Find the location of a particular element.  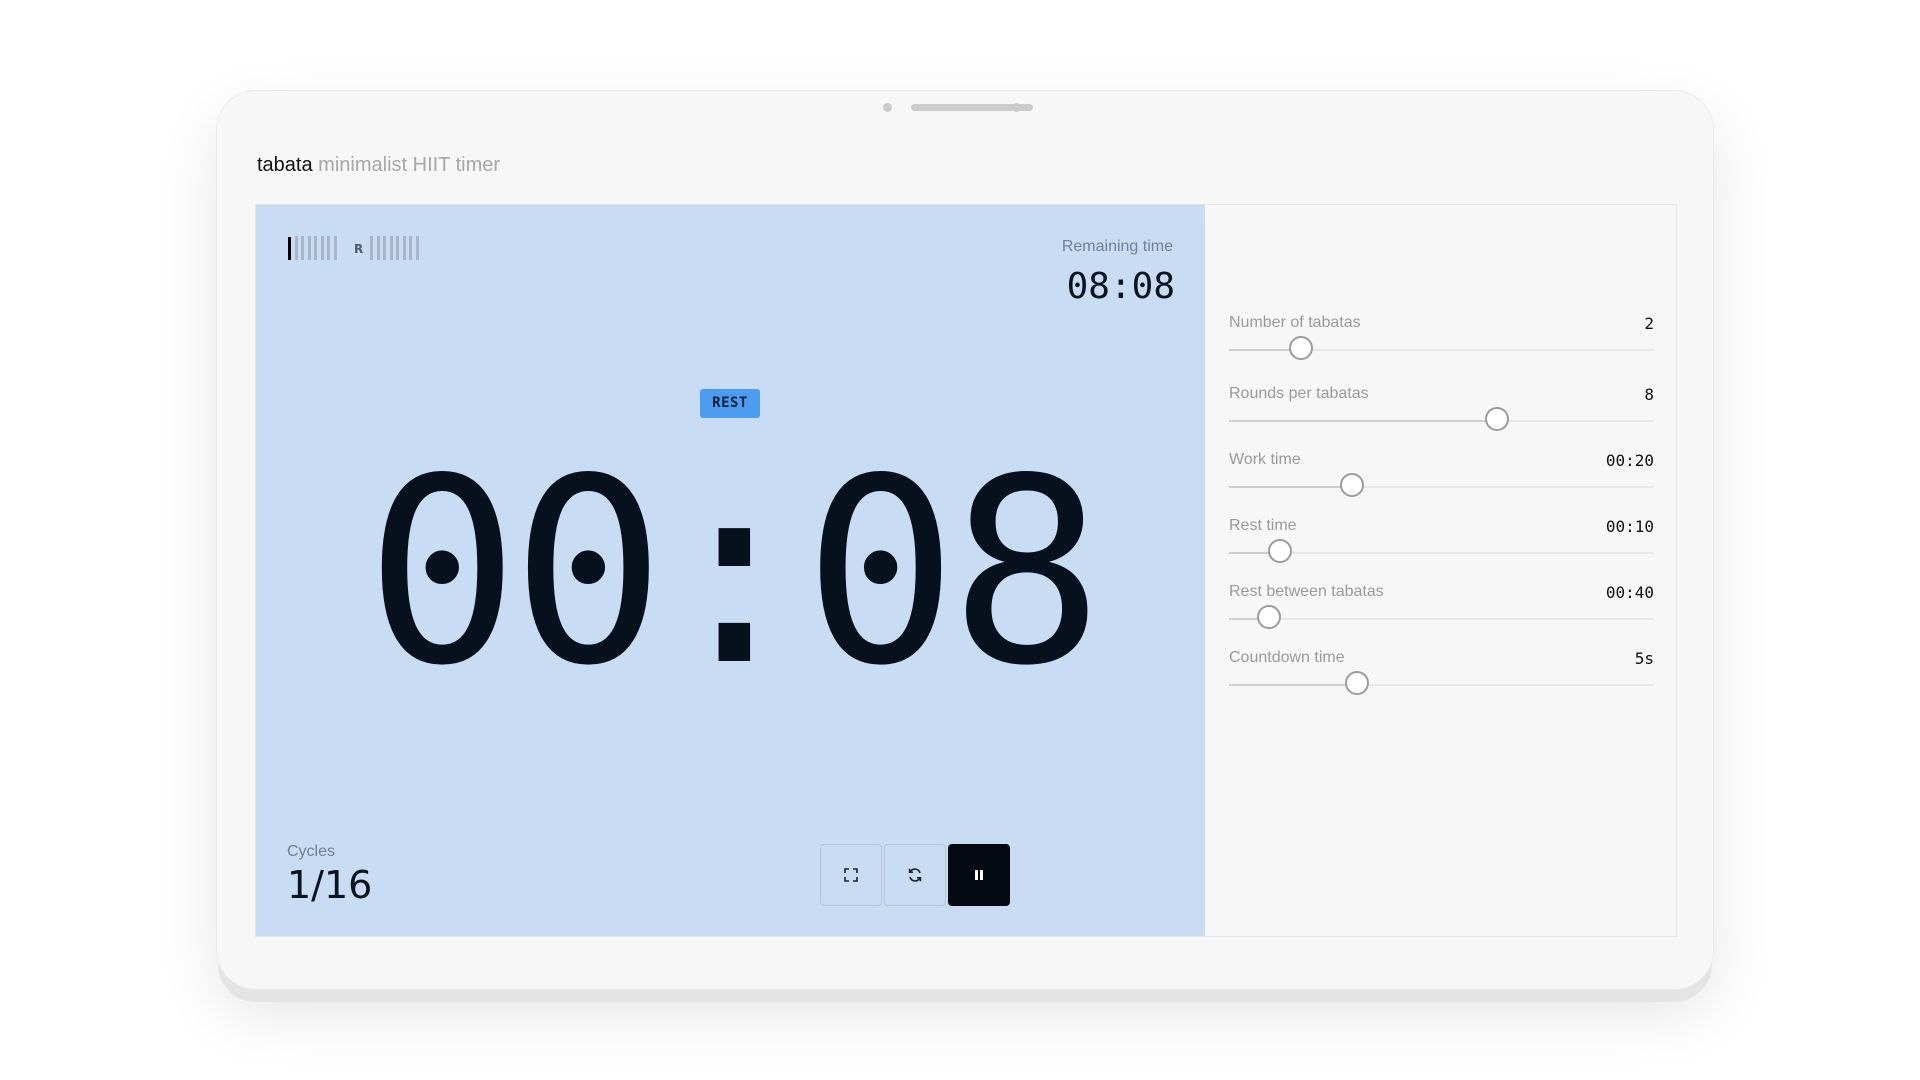

pause-icon is located at coordinates (979, 875).